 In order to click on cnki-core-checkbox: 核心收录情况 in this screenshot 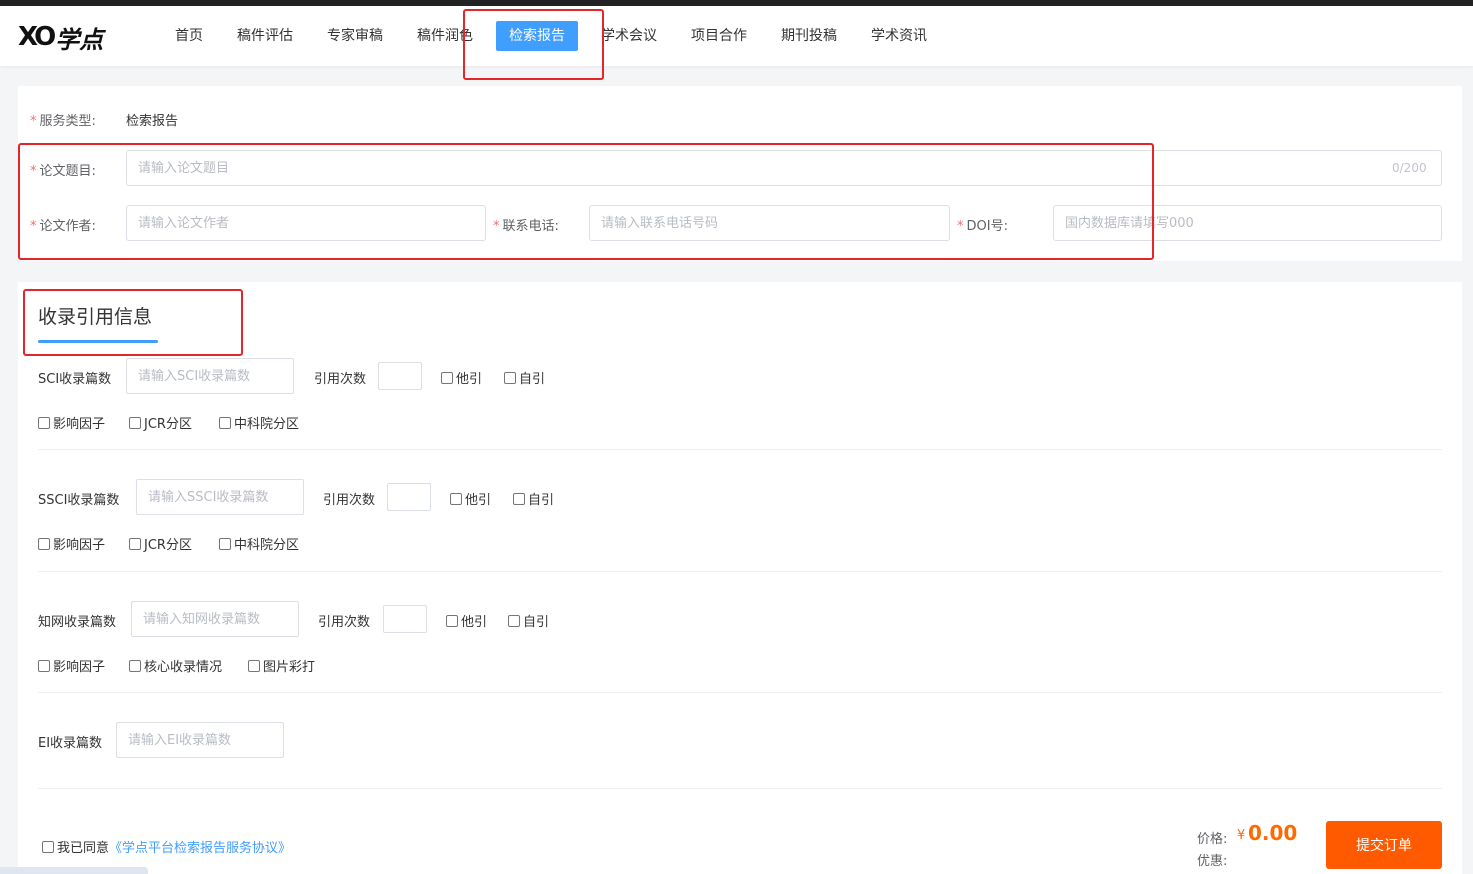, I will do `click(175, 665)`.